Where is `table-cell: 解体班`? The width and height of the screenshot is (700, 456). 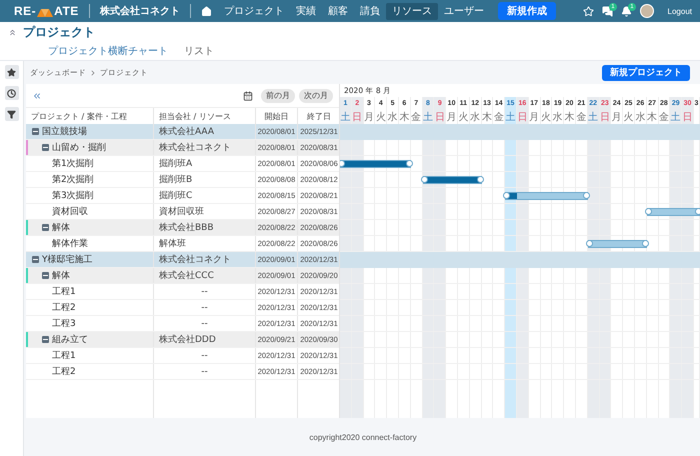
table-cell: 解体班 is located at coordinates (205, 243).